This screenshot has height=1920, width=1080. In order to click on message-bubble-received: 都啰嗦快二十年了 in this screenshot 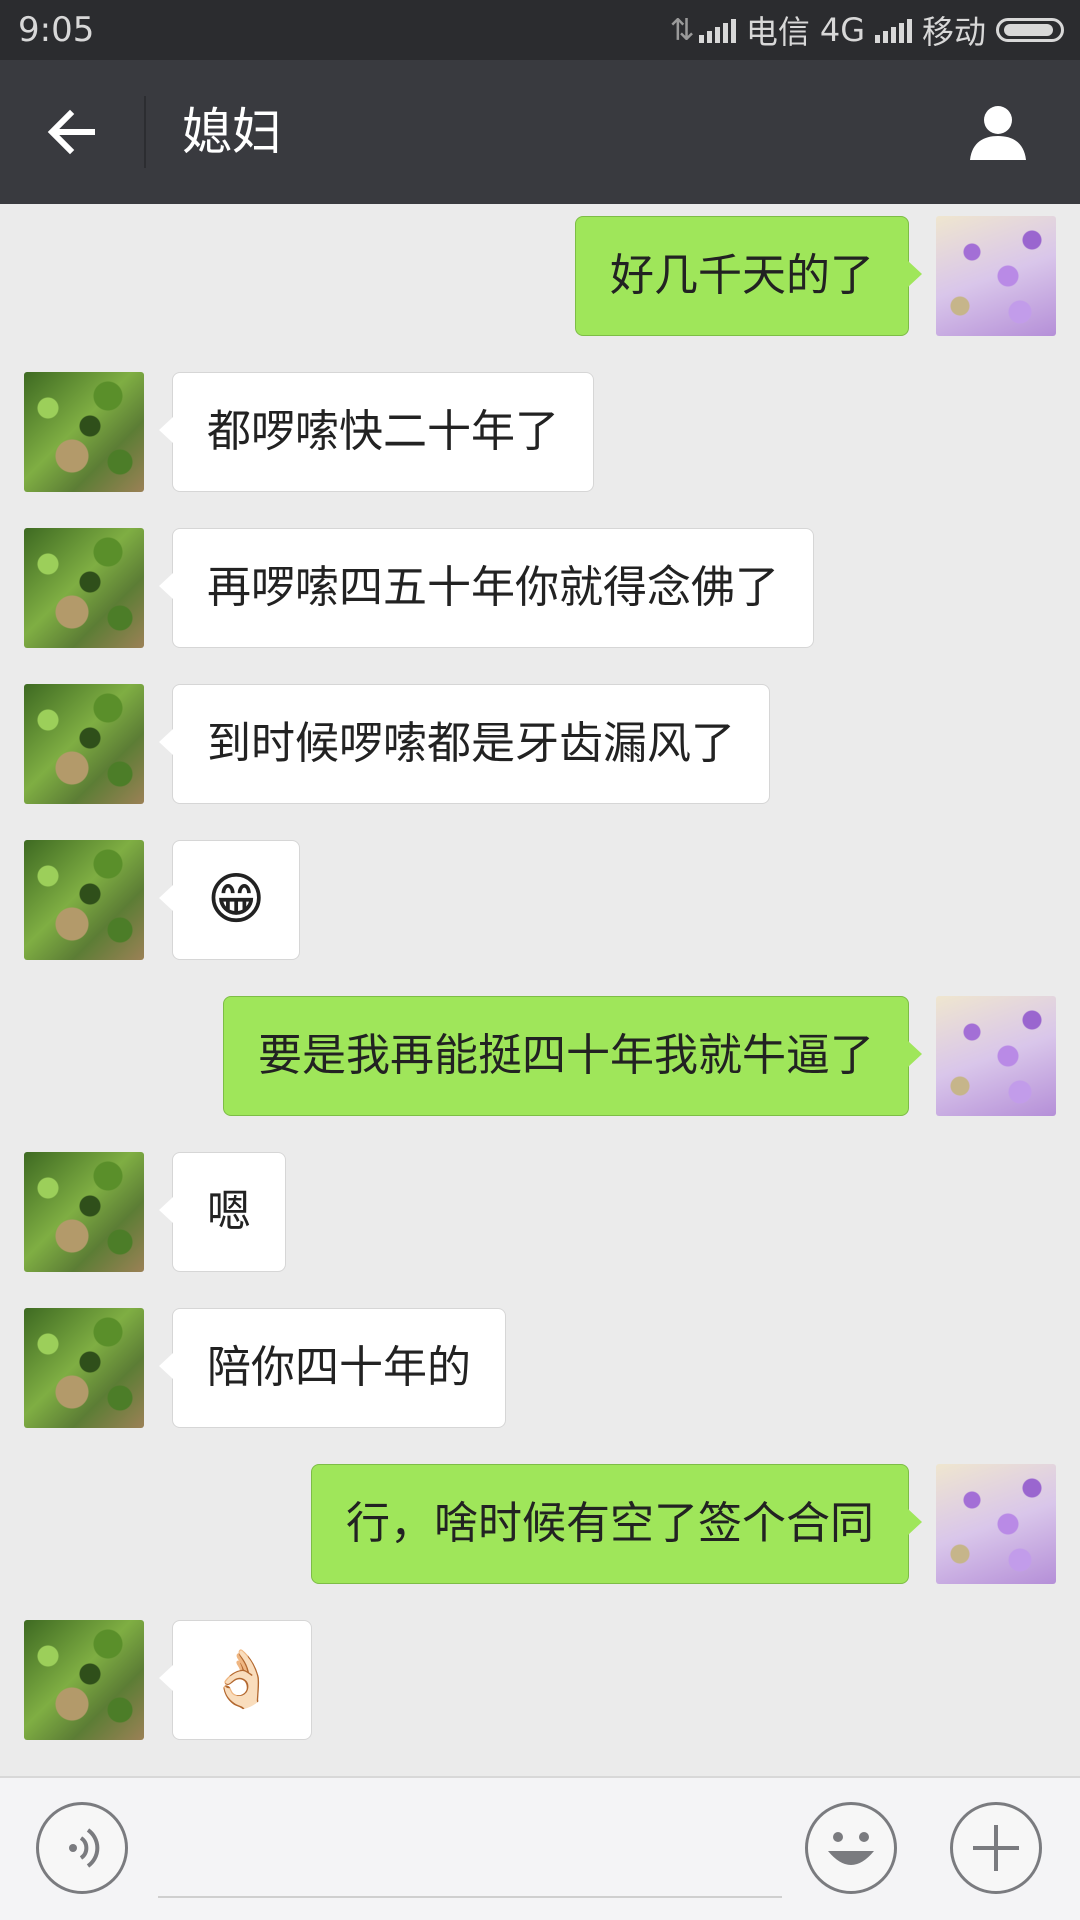, I will do `click(376, 432)`.